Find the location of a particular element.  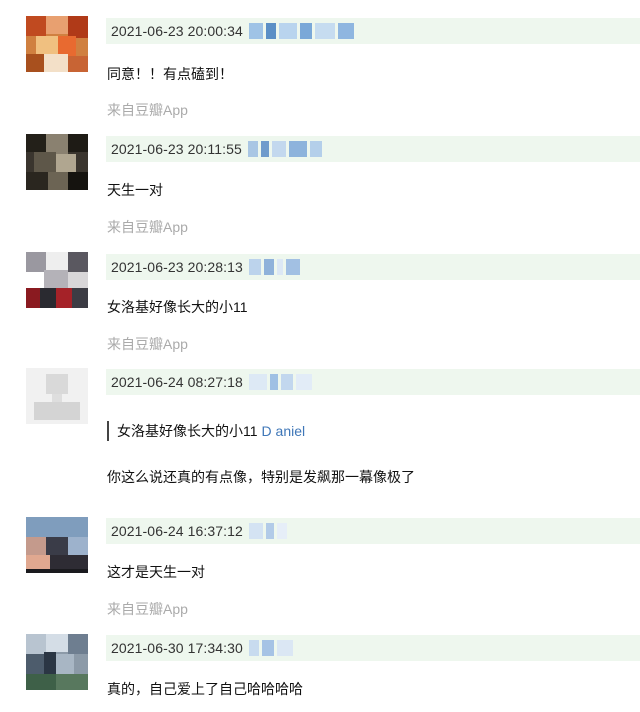

quoted-text: 女洛基好像长大的小11 is located at coordinates (187, 431).